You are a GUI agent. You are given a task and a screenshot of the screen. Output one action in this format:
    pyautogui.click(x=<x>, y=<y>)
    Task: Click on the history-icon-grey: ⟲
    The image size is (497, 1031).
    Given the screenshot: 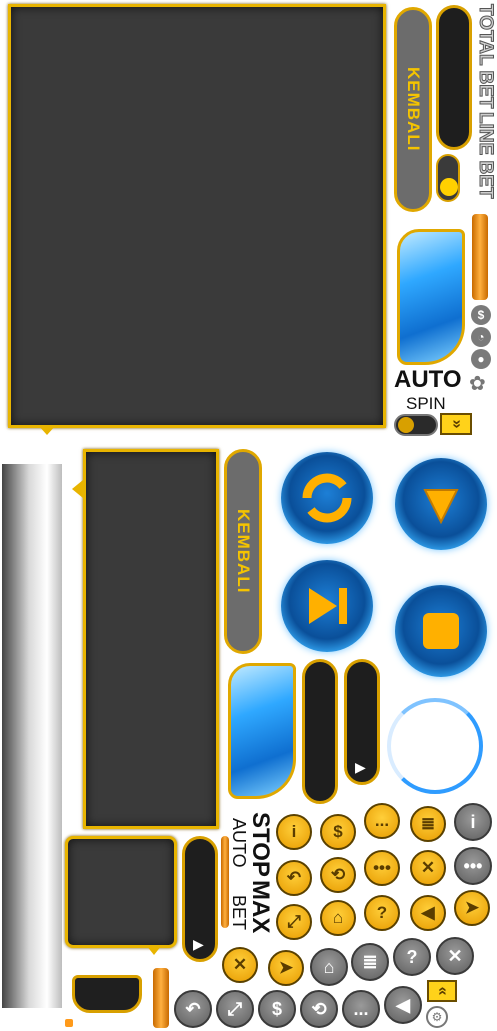 What is the action you would take?
    pyautogui.click(x=319, y=1009)
    